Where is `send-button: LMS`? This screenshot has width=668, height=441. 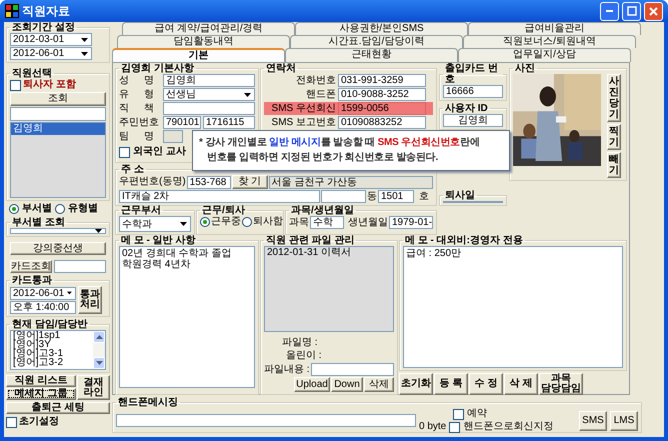 send-button: LMS is located at coordinates (624, 420).